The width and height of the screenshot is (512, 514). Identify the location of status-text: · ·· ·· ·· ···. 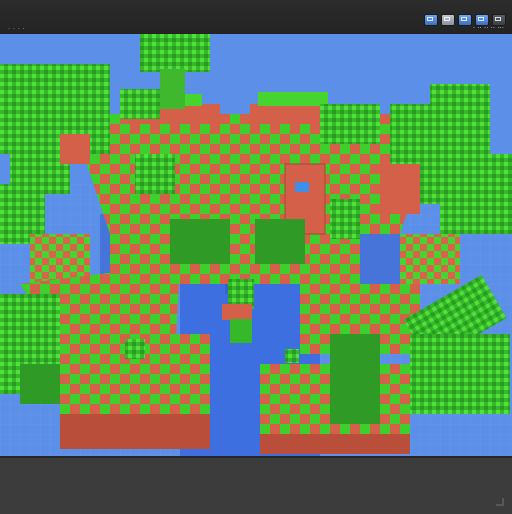
(488, 28).